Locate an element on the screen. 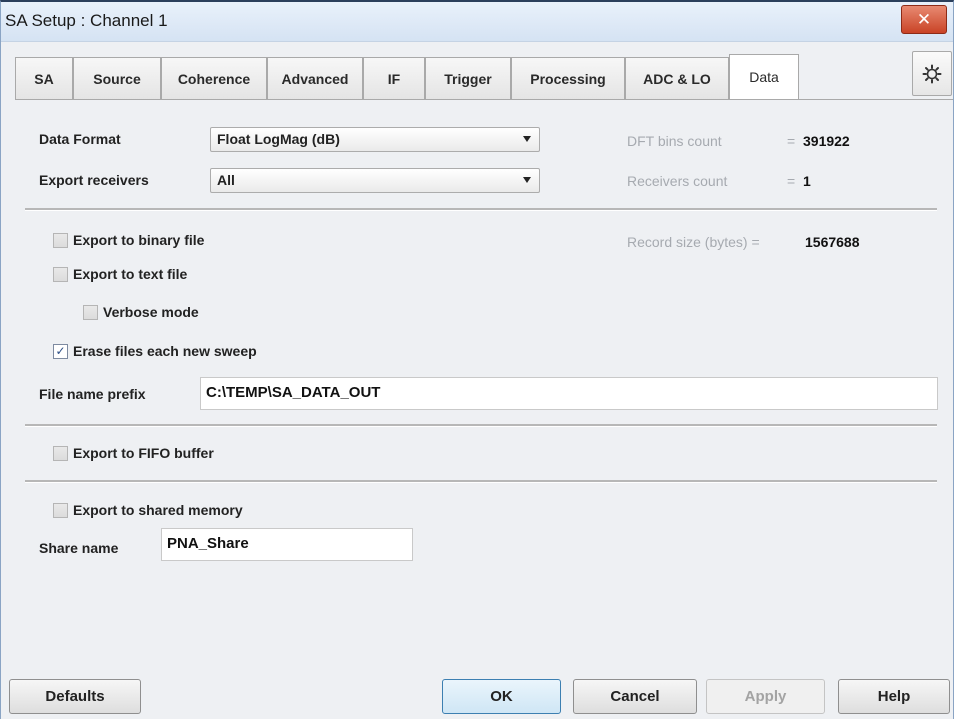 The width and height of the screenshot is (954, 719). button-label: Apply is located at coordinates (765, 696).